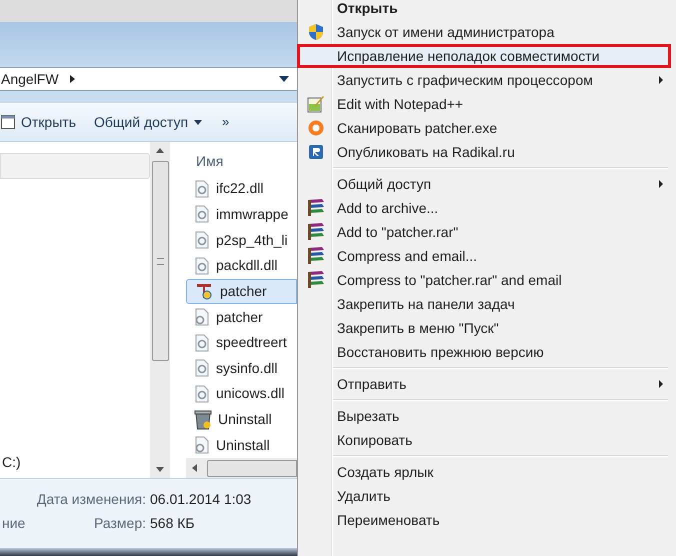 The height and width of the screenshot is (556, 676). I want to click on menu-item: Сканировать patcher.exe, so click(482, 128).